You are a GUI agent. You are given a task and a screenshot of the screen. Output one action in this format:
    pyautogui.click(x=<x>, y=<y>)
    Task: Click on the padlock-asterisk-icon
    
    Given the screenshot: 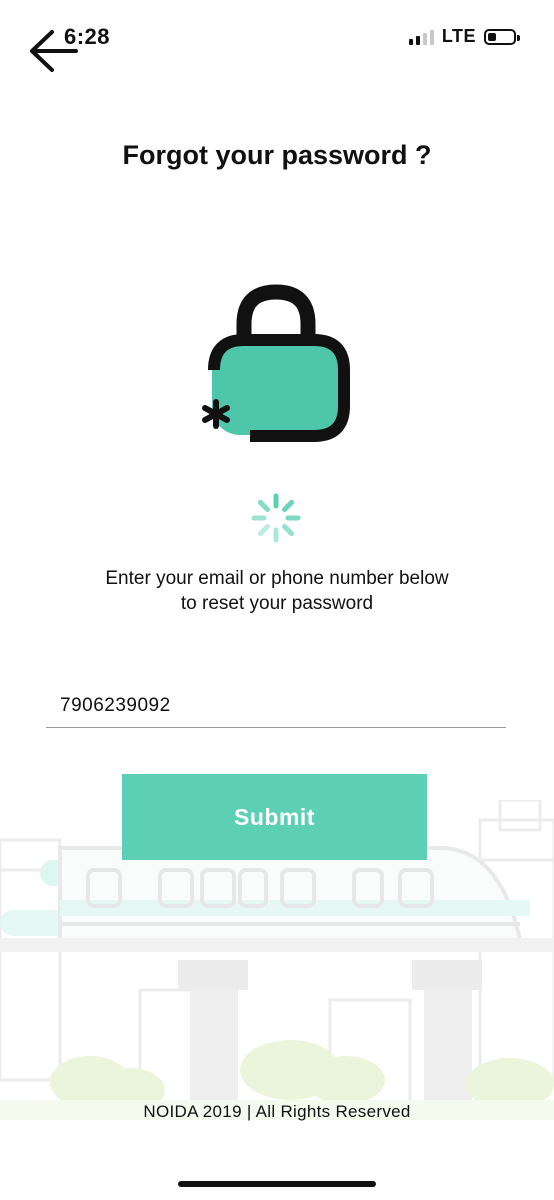 What is the action you would take?
    pyautogui.click(x=276, y=363)
    